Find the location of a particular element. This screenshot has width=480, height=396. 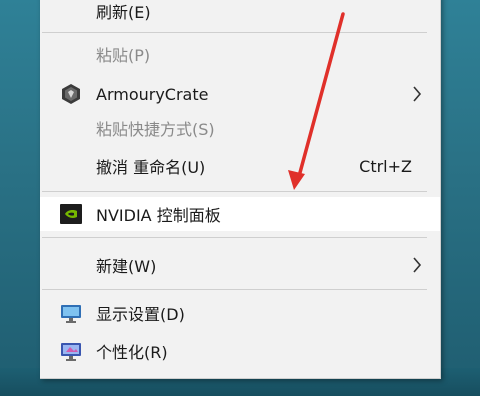

menu-item-label: 粘贴快捷方式(S) is located at coordinates (155, 129).